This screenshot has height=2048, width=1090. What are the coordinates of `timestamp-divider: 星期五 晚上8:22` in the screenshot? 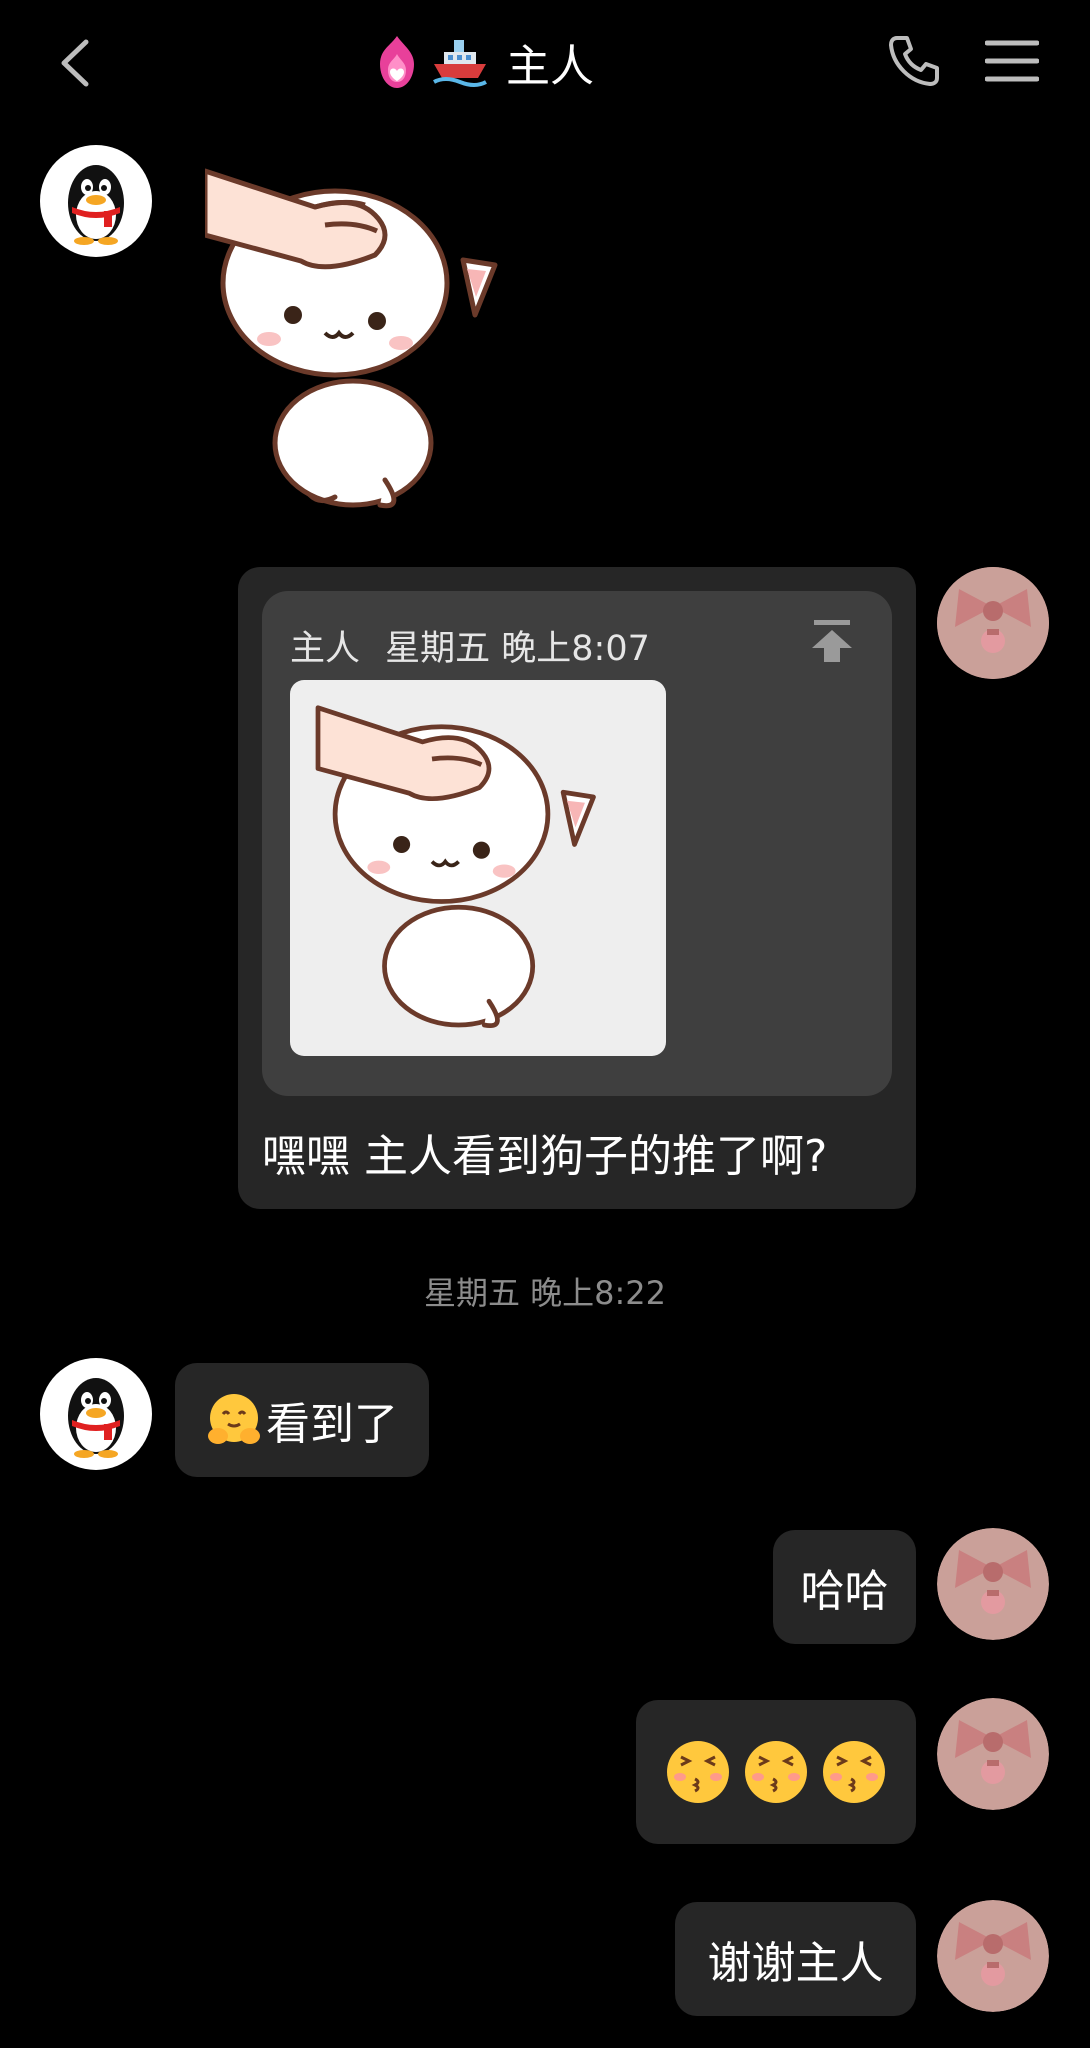 It's located at (545, 1293).